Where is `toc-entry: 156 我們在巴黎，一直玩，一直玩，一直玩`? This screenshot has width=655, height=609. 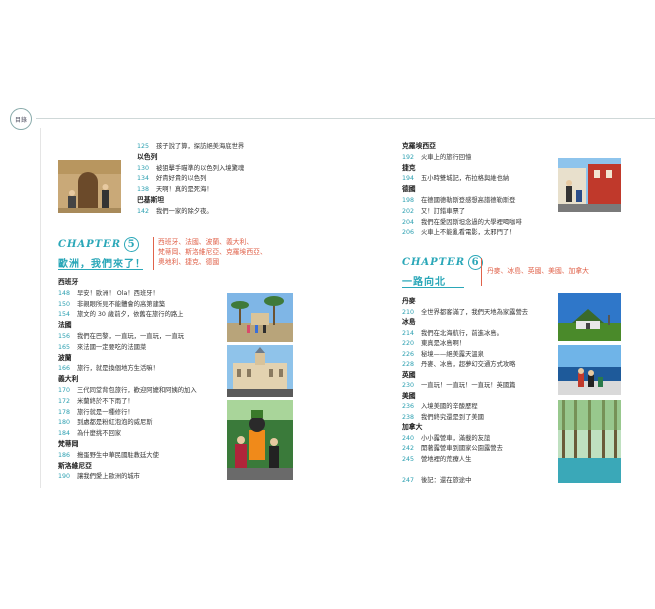
toc-entry: 156 我們在巴黎，一直玩，一直玩，一直玩 is located at coordinates (121, 336).